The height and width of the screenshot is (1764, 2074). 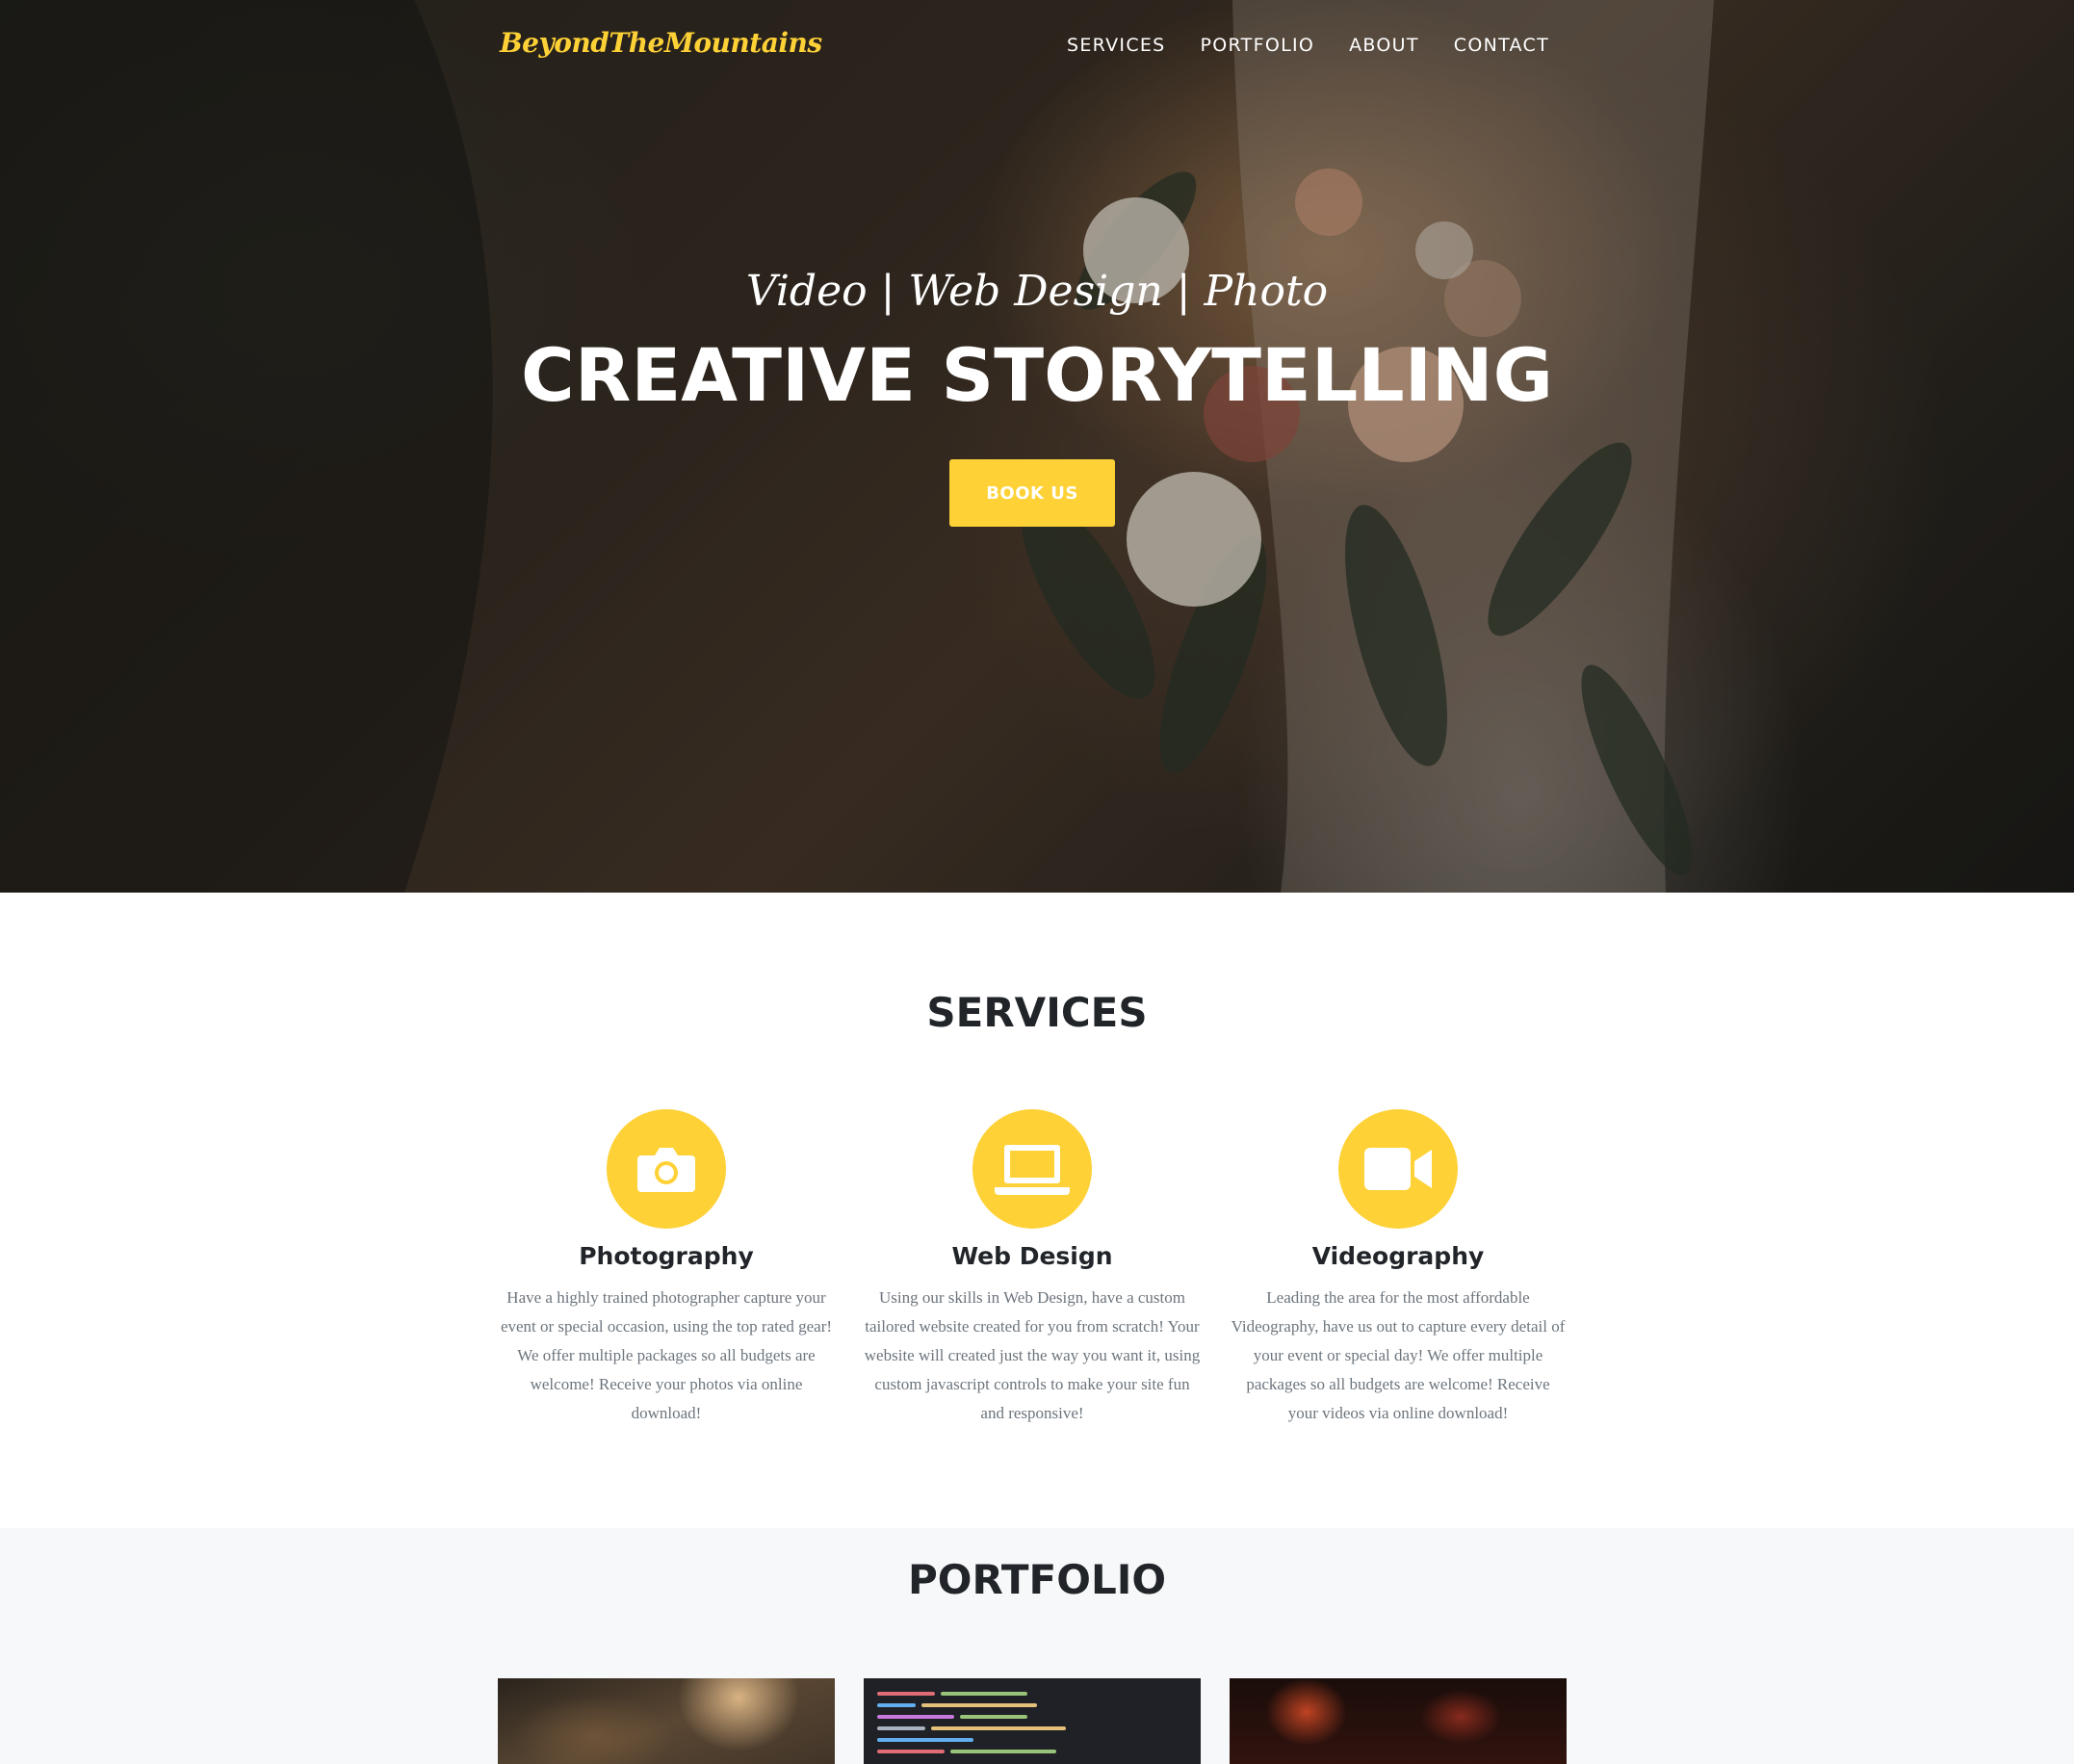 What do you see at coordinates (1384, 45) in the screenshot?
I see `nav-item-about: ABOUT` at bounding box center [1384, 45].